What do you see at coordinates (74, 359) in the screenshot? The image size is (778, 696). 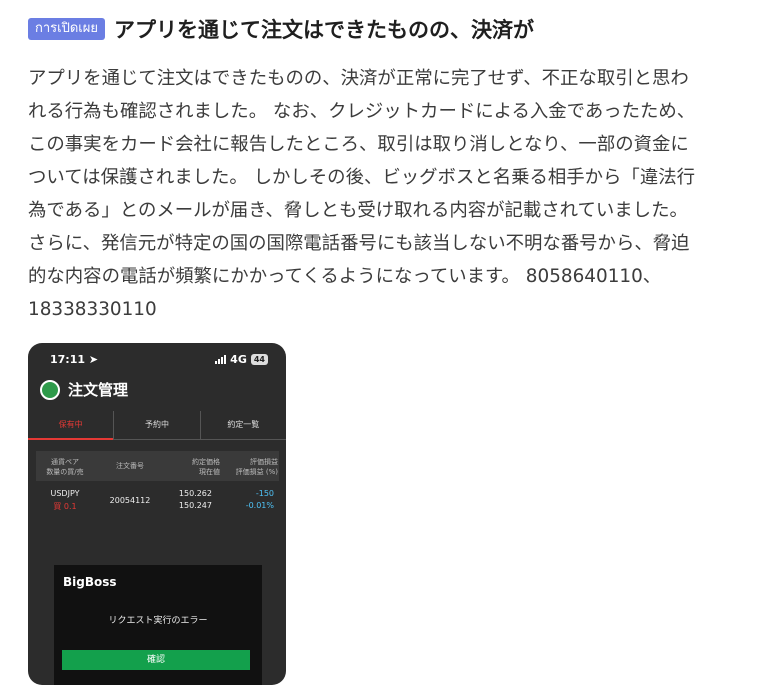 I see `status-time: 17:11 ➤` at bounding box center [74, 359].